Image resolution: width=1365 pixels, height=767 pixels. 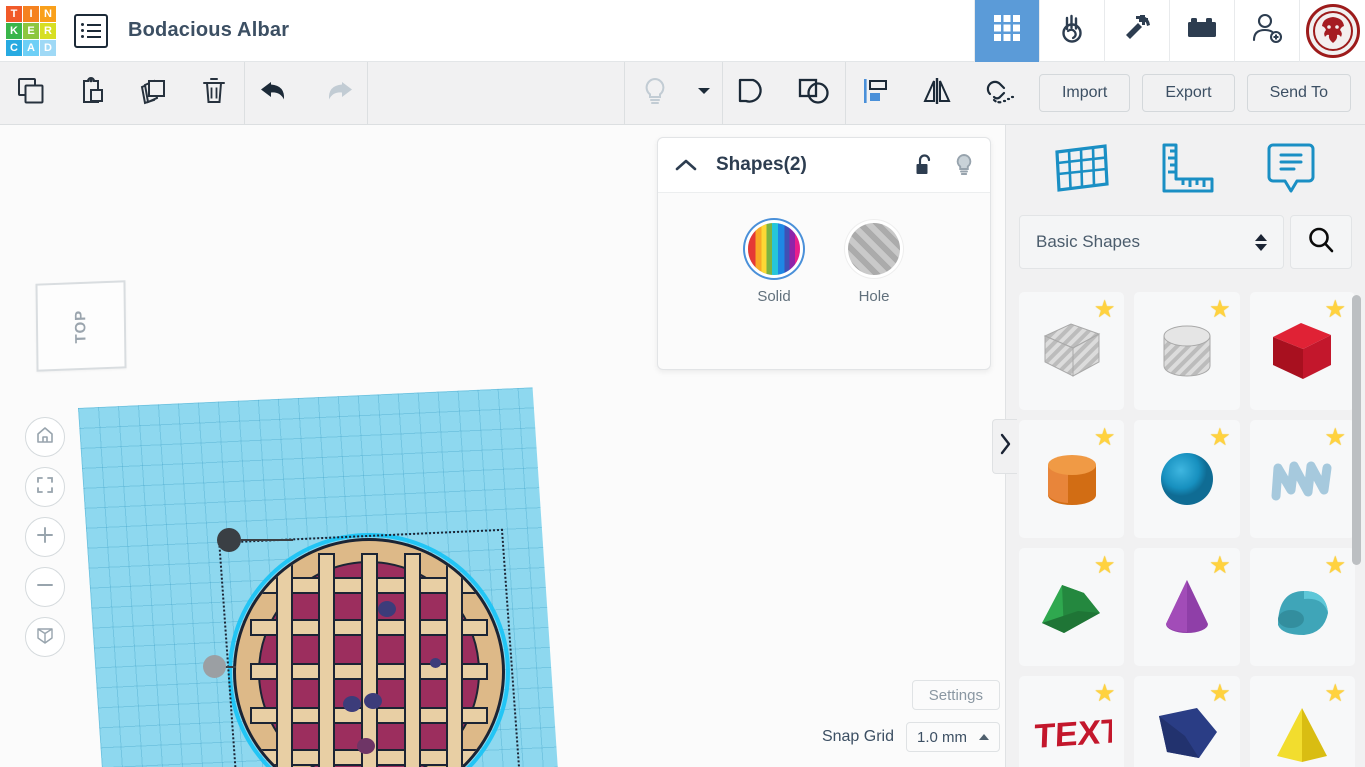 I want to click on sidebar-scrollbar, so click(x=1356, y=430).